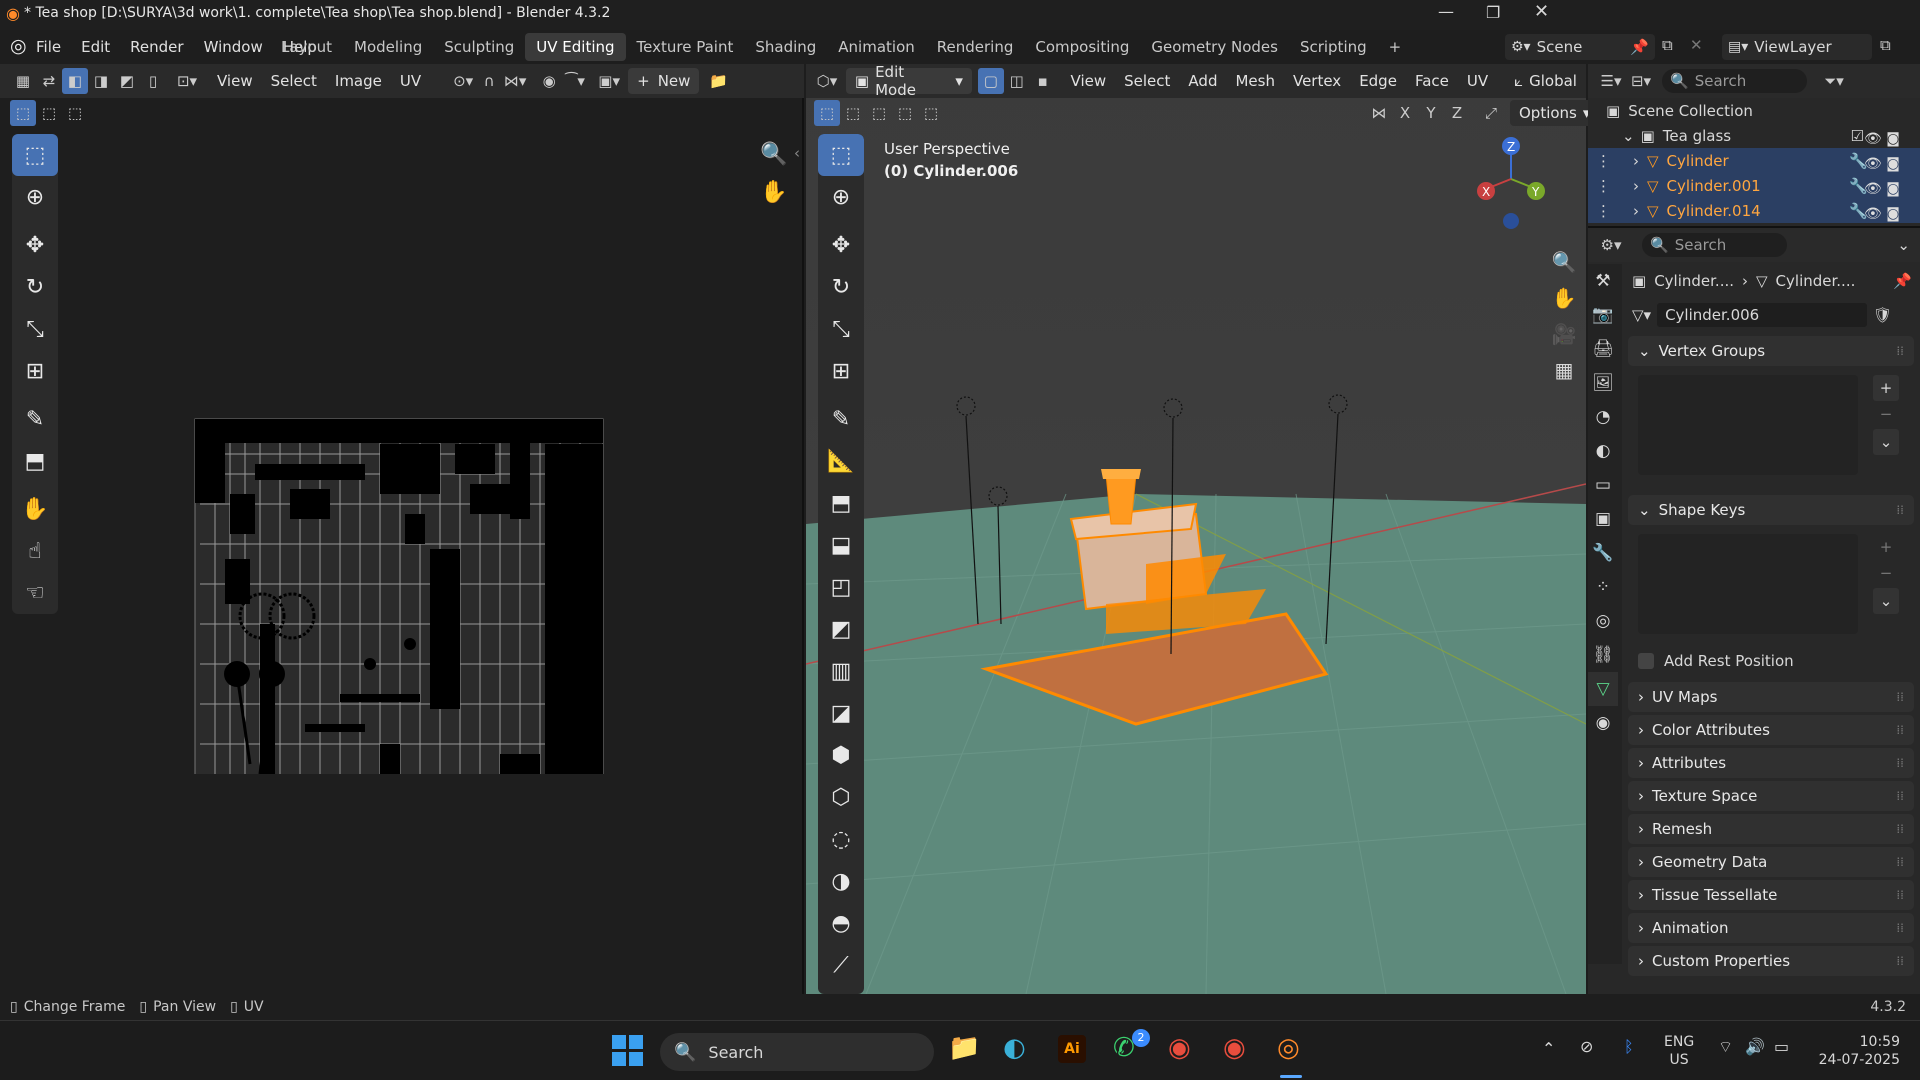 This screenshot has height=1080, width=1920. Describe the element at coordinates (235, 81) in the screenshot. I see `uv-menu-view: View` at that location.